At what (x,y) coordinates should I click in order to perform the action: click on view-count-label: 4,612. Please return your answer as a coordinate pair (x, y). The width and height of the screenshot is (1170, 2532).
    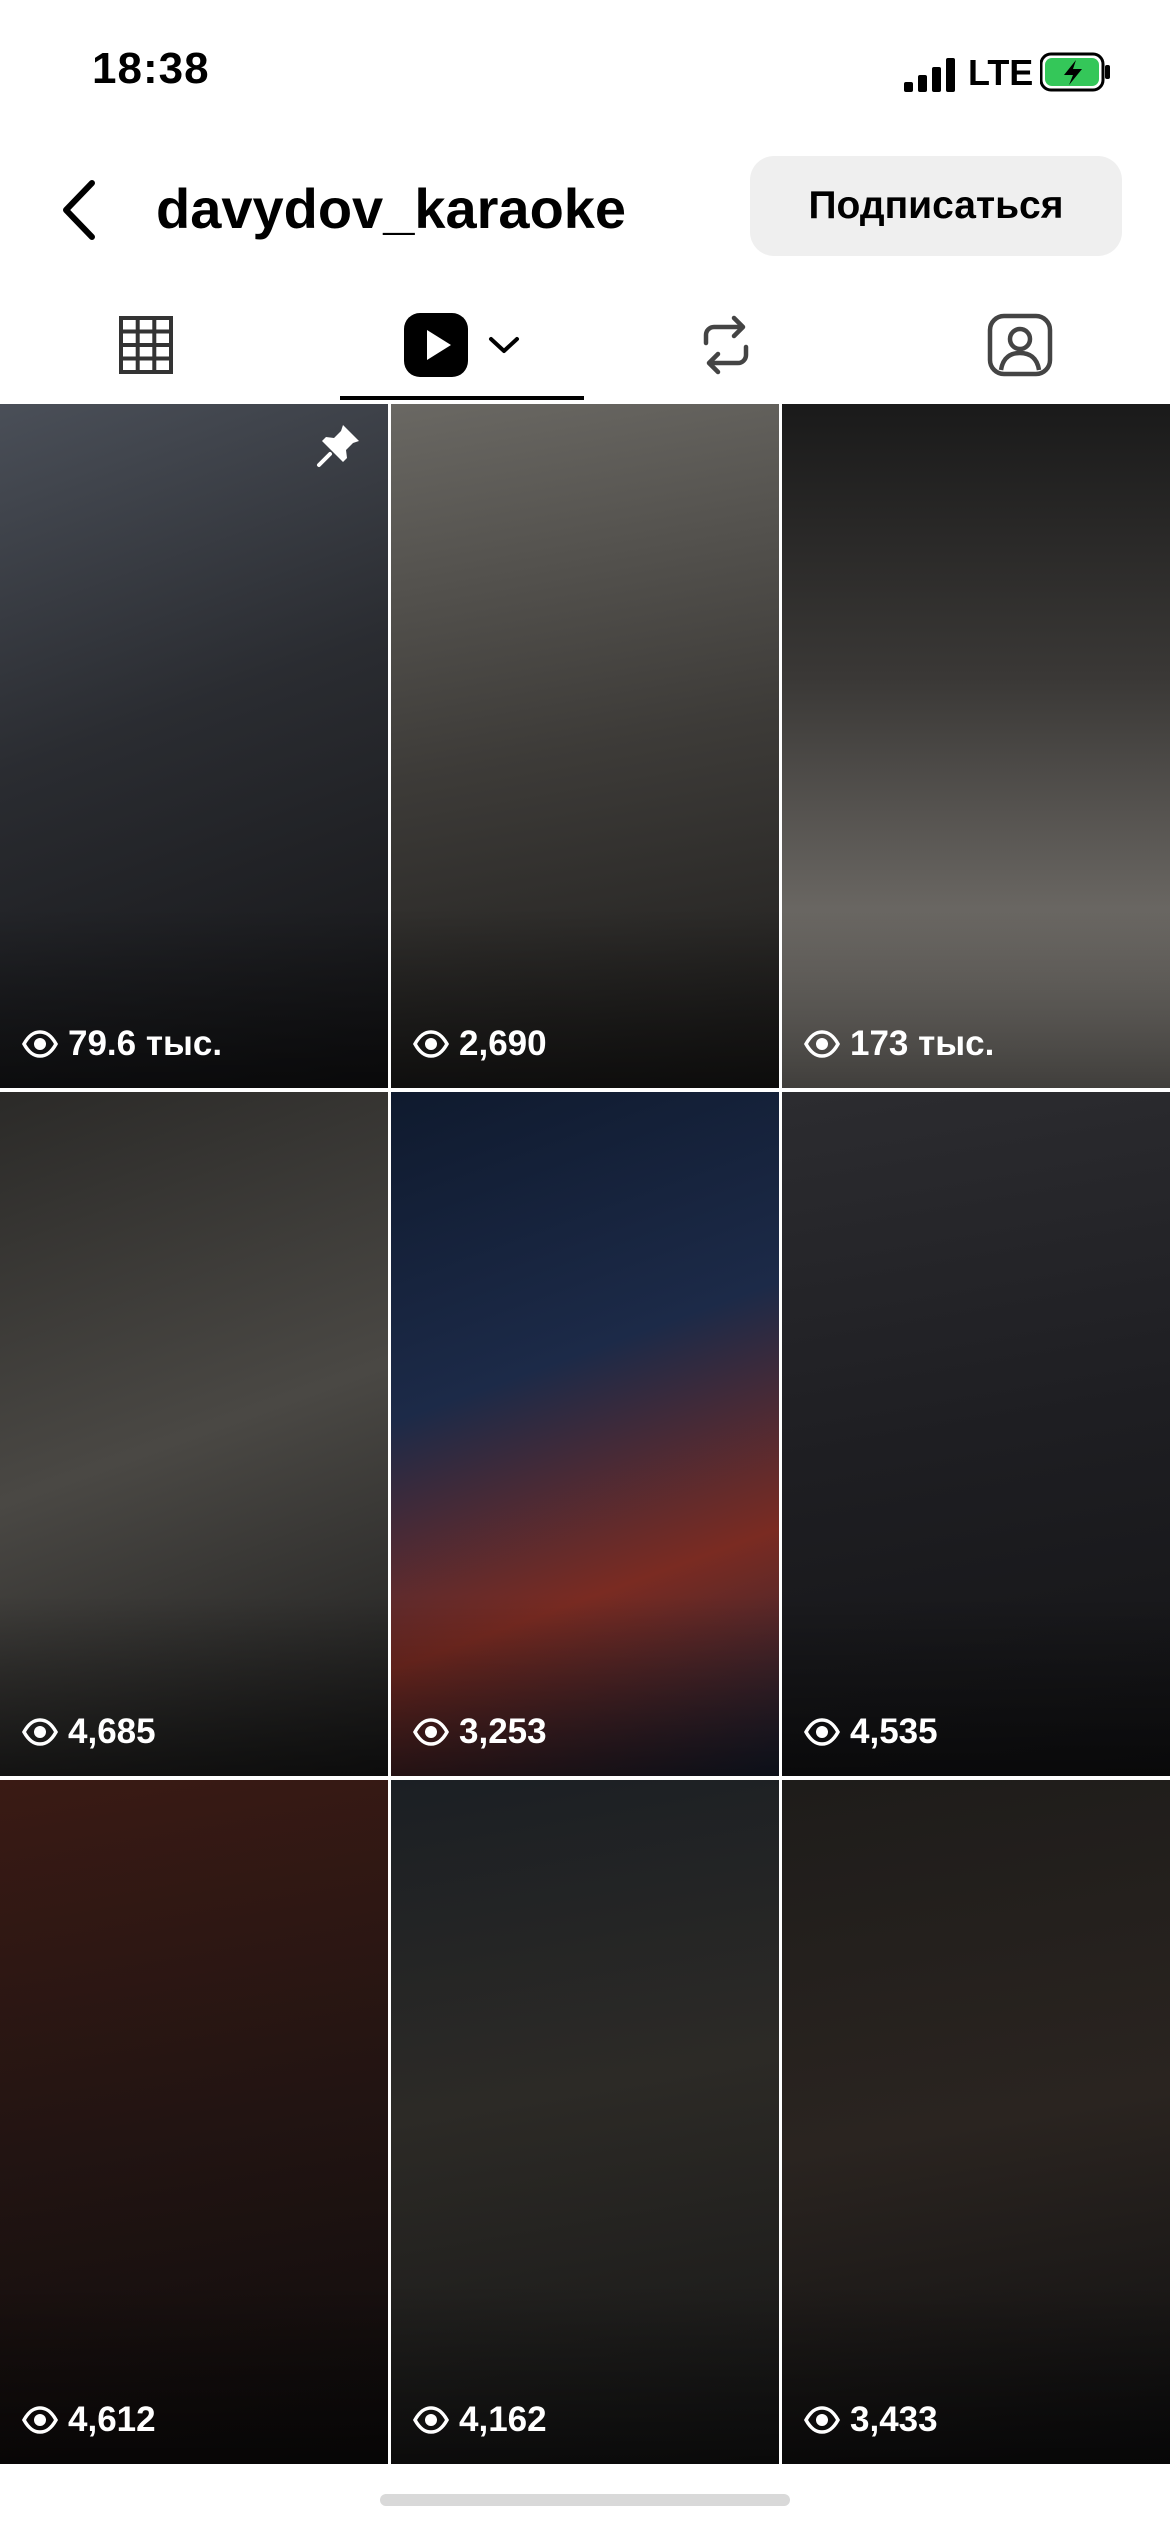
    Looking at the image, I should click on (112, 2419).